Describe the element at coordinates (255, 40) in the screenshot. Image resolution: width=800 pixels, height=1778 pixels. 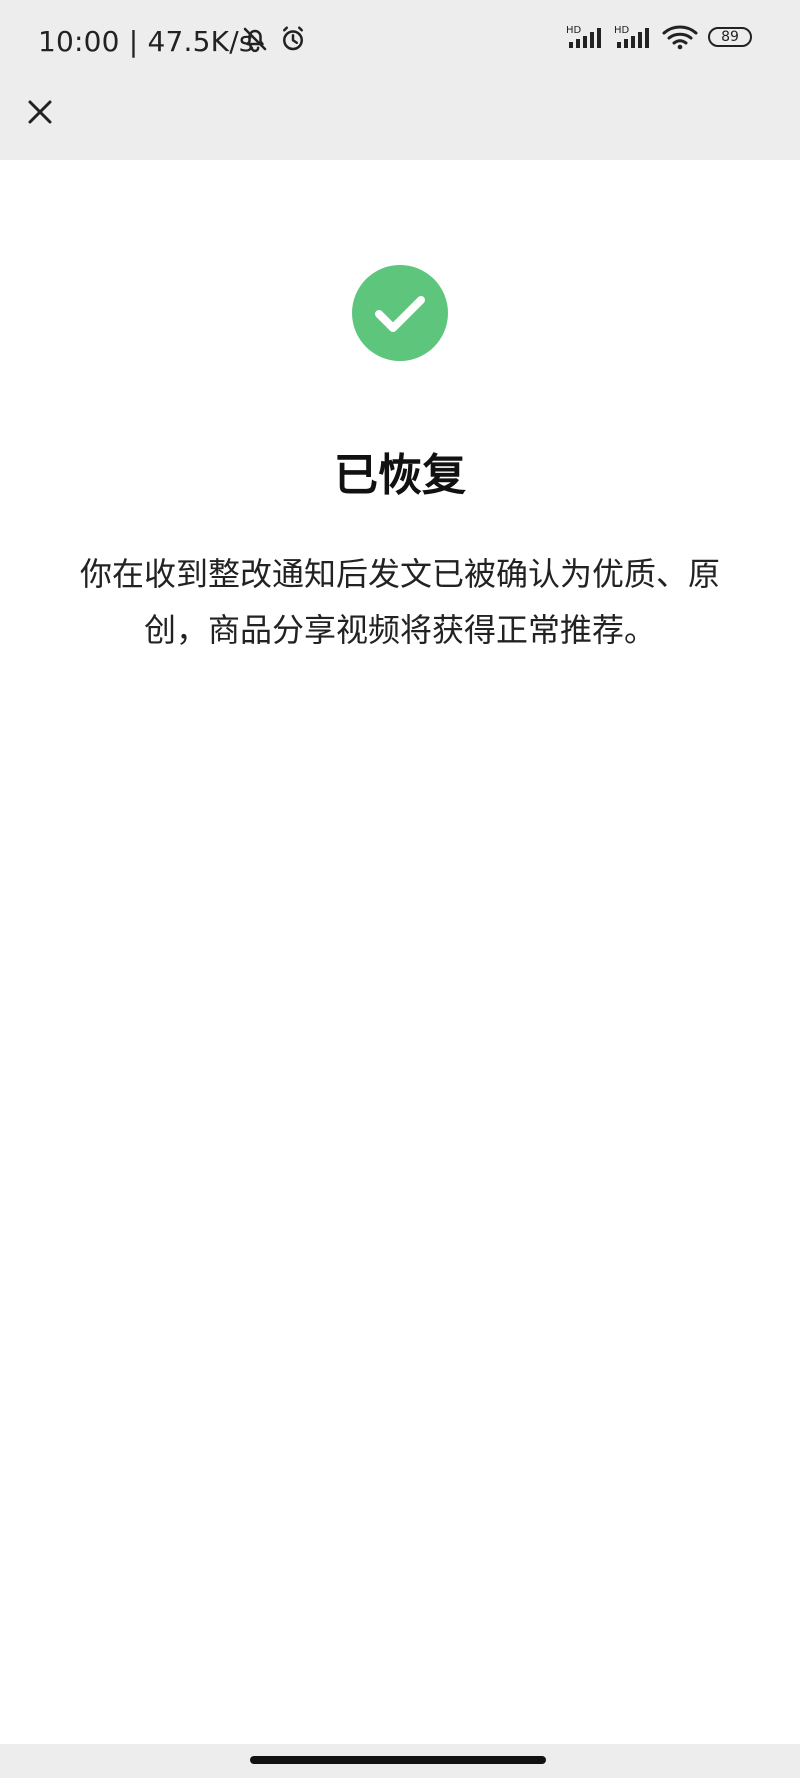
I see `muted-bell-icon` at that location.